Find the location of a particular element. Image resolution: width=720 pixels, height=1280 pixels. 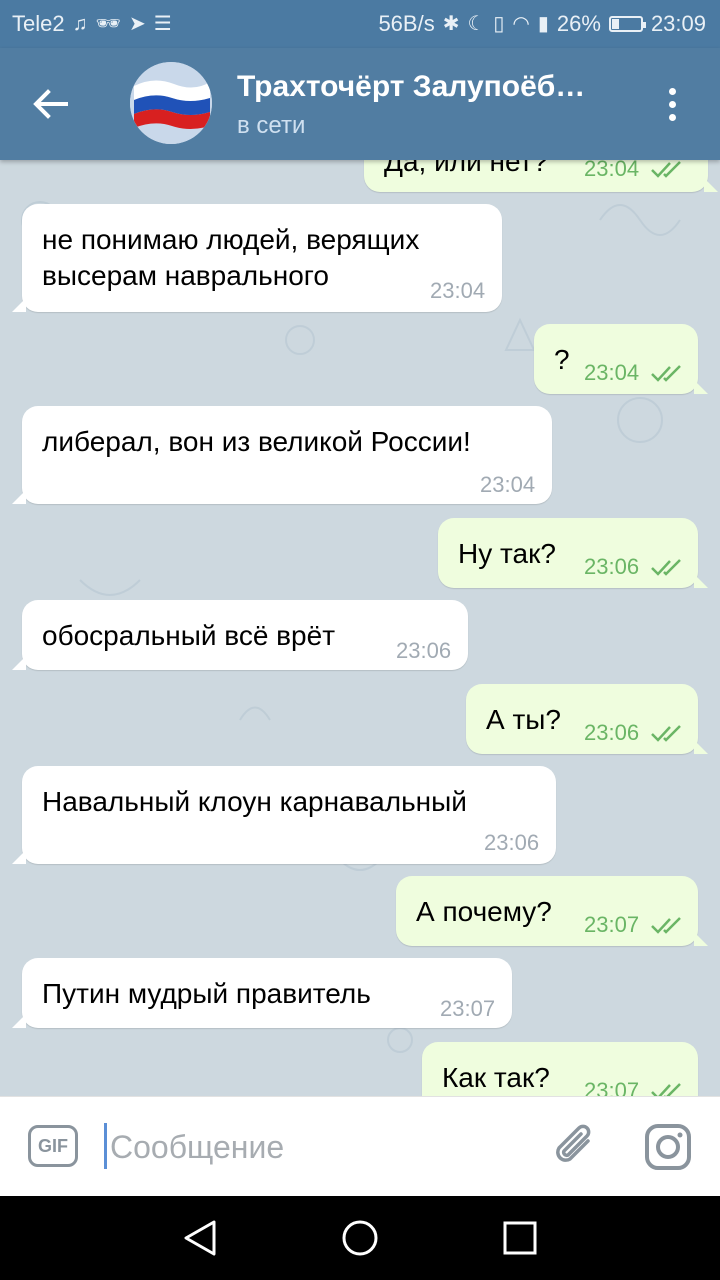

camera-icon is located at coordinates (668, 1147).